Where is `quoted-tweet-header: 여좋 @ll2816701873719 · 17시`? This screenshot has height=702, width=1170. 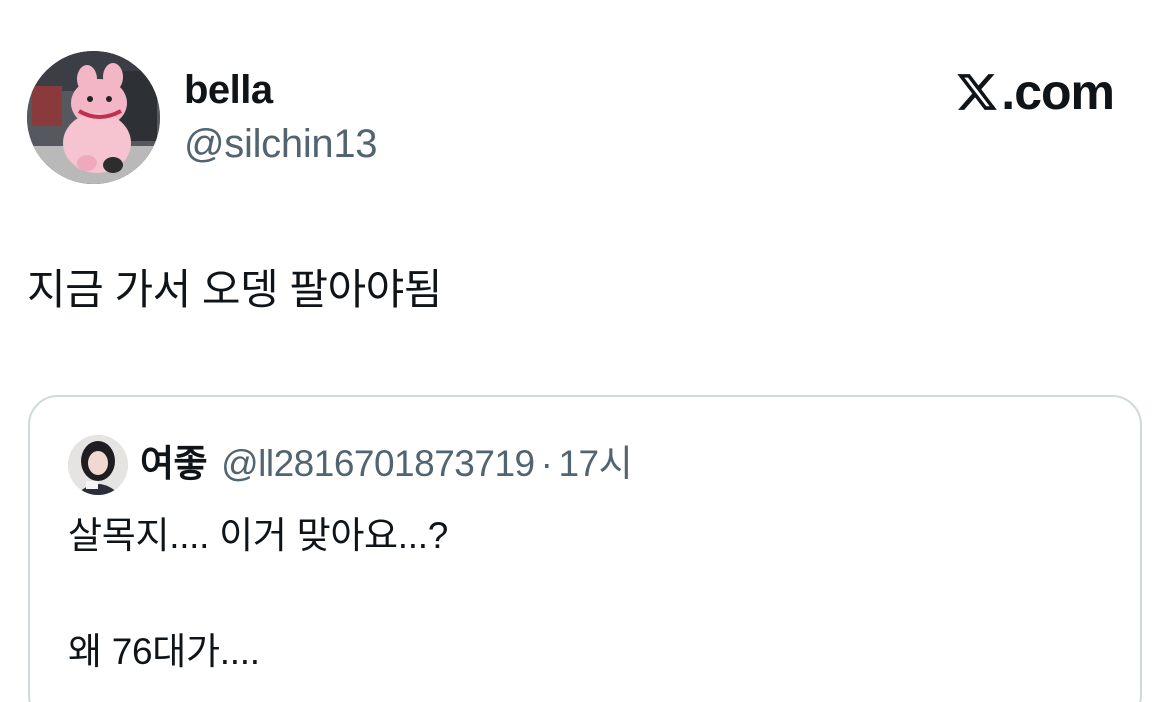 quoted-tweet-header: 여좋 @ll2816701873719 · 17시 is located at coordinates (386, 464).